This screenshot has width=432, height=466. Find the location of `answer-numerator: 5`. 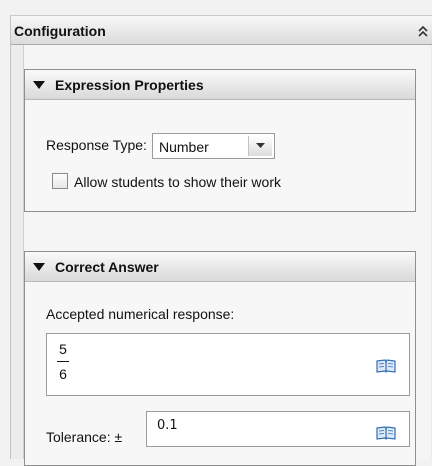

answer-numerator: 5 is located at coordinates (63, 349).